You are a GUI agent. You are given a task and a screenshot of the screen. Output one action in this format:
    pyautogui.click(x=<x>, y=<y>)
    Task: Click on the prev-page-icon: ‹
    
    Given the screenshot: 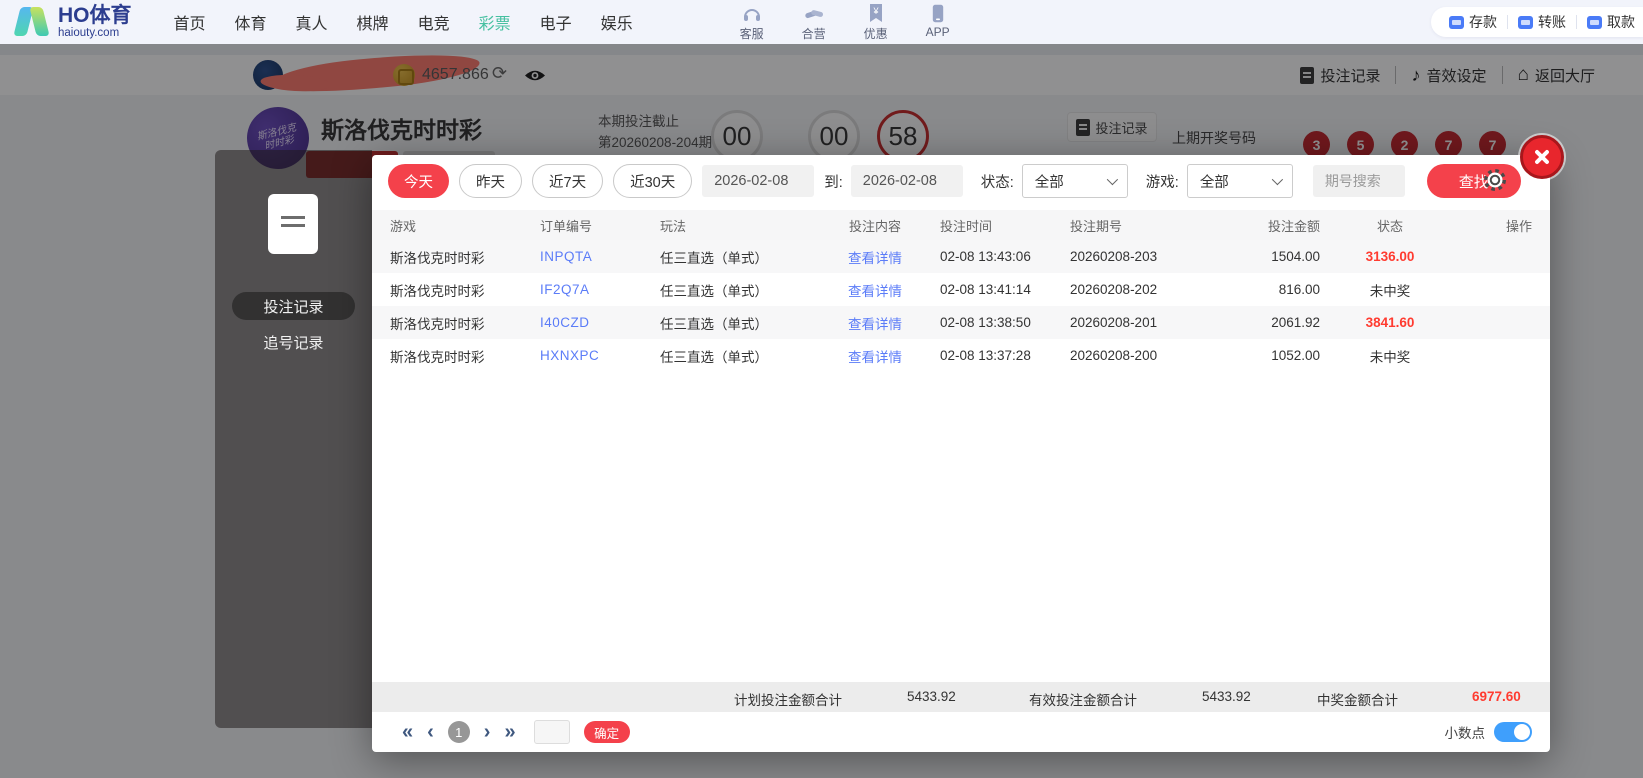 What is the action you would take?
    pyautogui.click(x=430, y=732)
    